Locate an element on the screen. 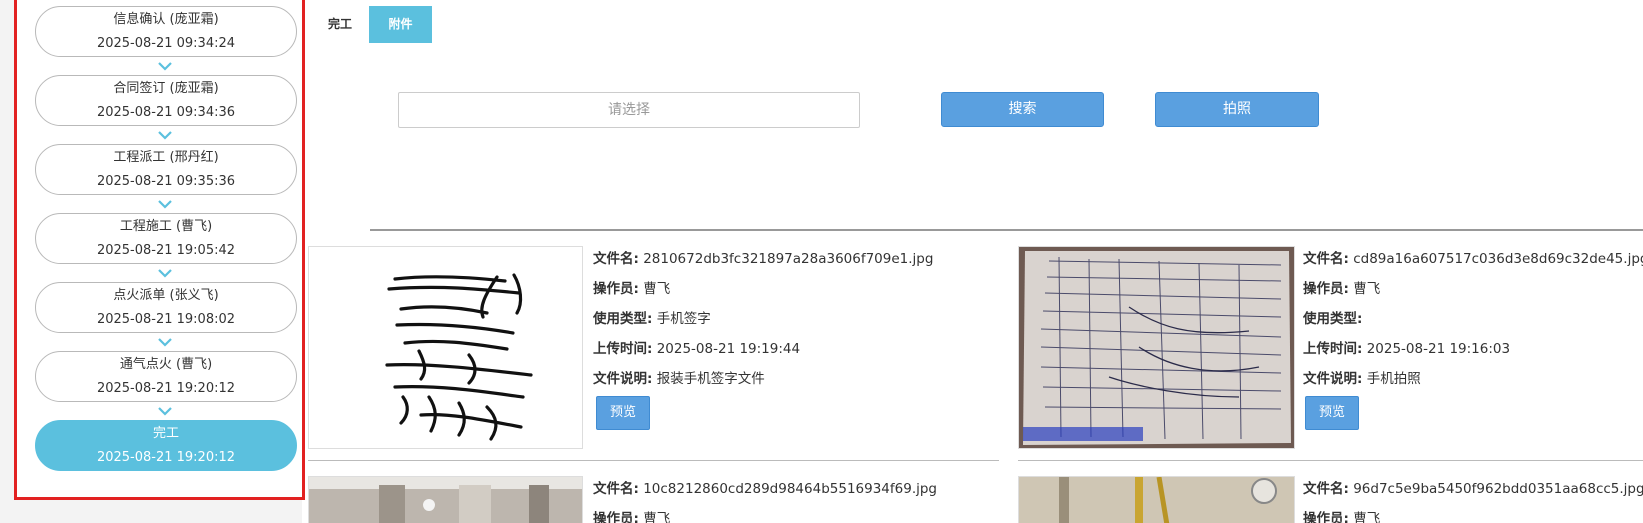 The height and width of the screenshot is (523, 1643). step-title: 点火派单 (张义飞) is located at coordinates (166, 295).